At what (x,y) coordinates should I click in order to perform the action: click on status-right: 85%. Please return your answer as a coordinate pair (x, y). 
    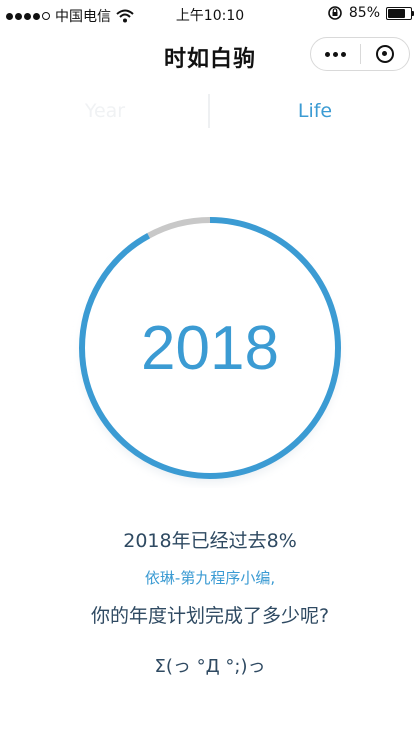
    Looking at the image, I should click on (370, 13).